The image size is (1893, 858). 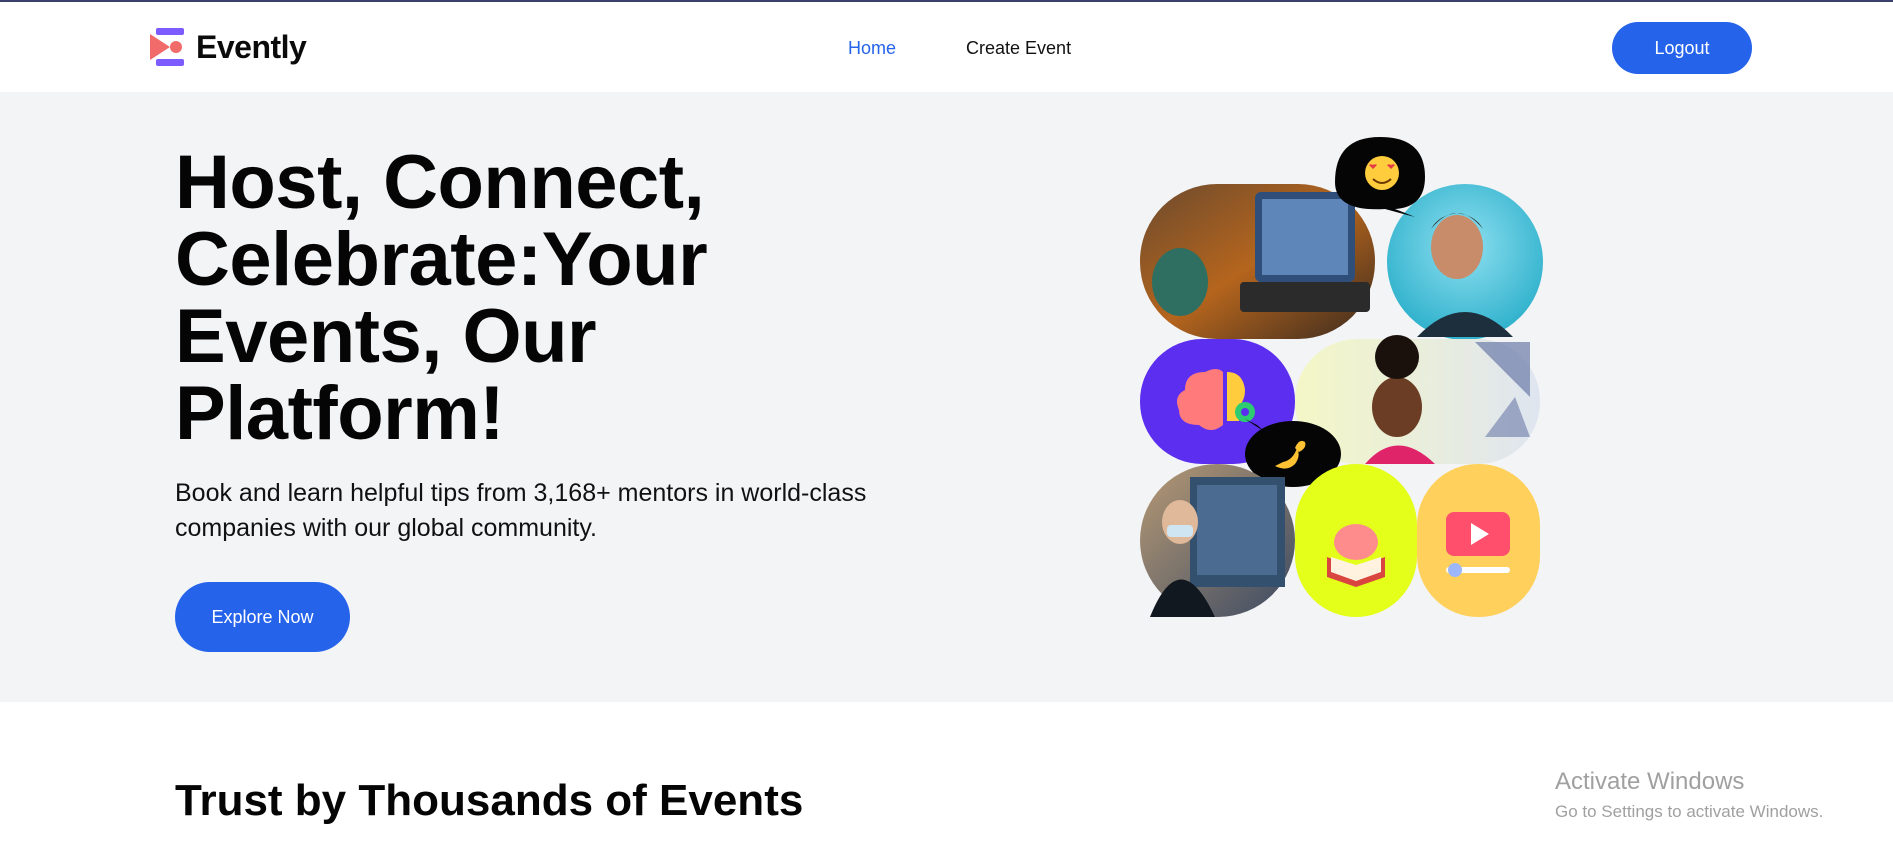 I want to click on watermark-line-1: Activate Windows, so click(x=1650, y=781).